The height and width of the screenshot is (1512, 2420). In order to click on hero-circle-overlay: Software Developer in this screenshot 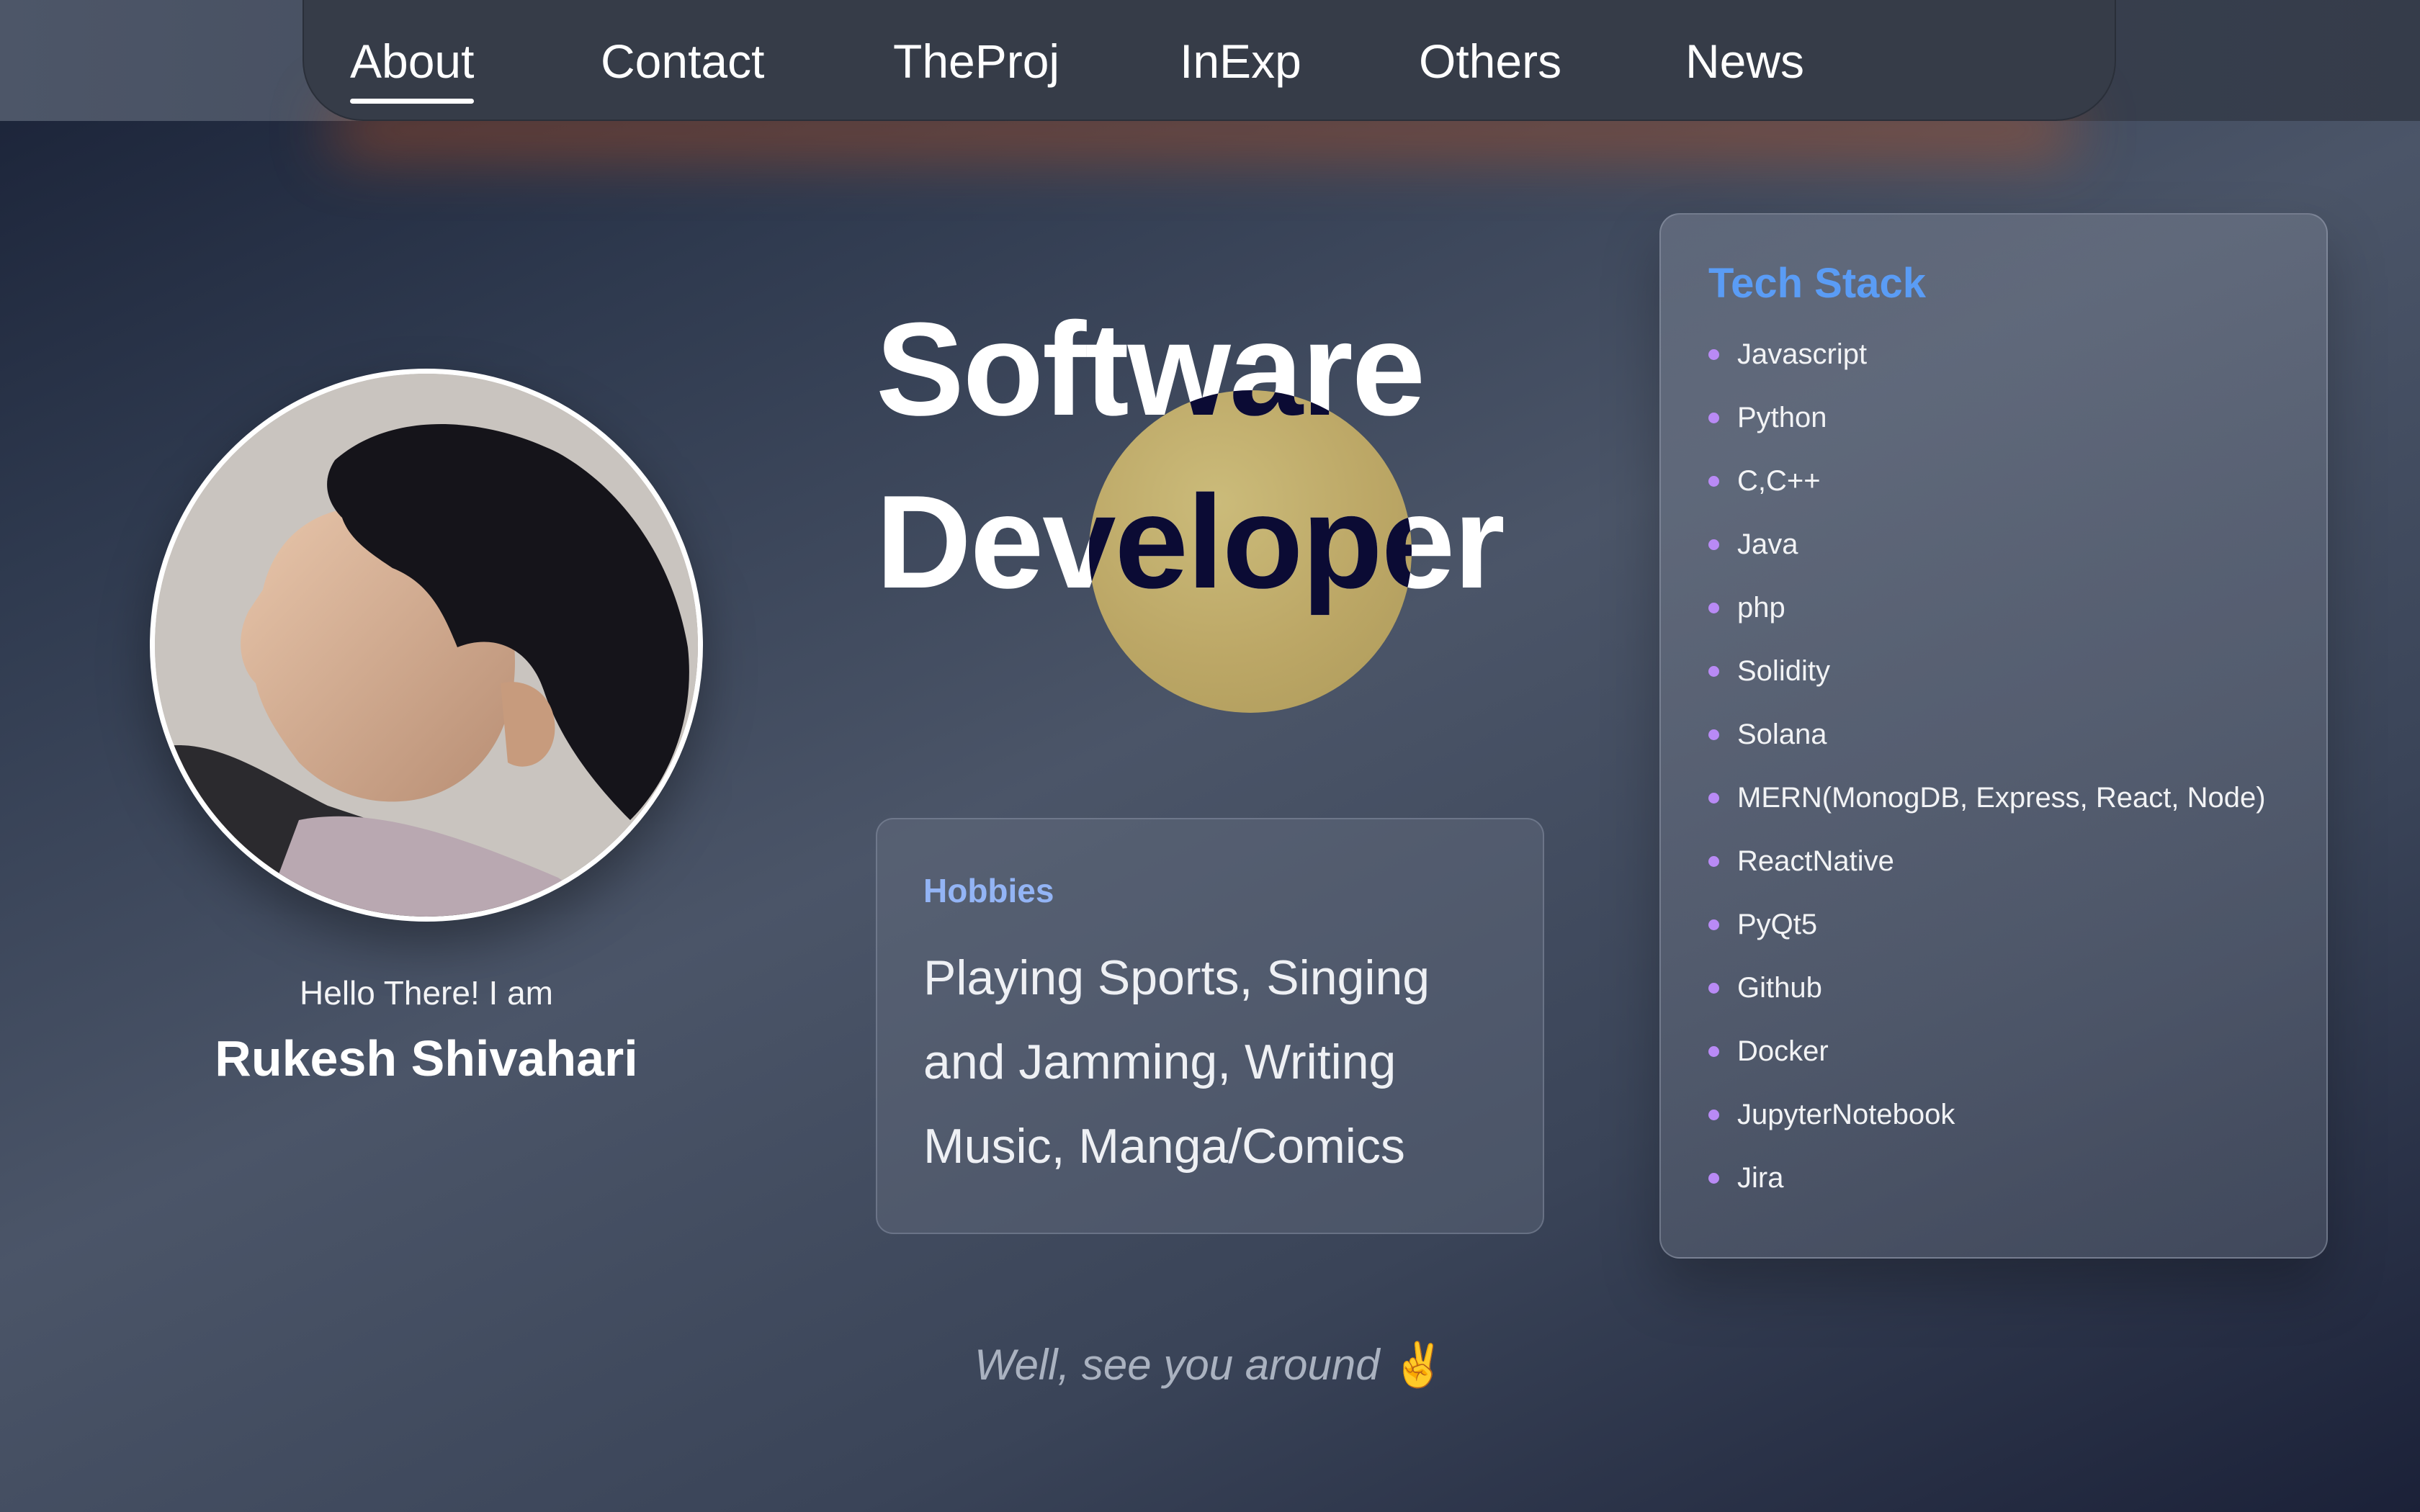, I will do `click(1250, 551)`.